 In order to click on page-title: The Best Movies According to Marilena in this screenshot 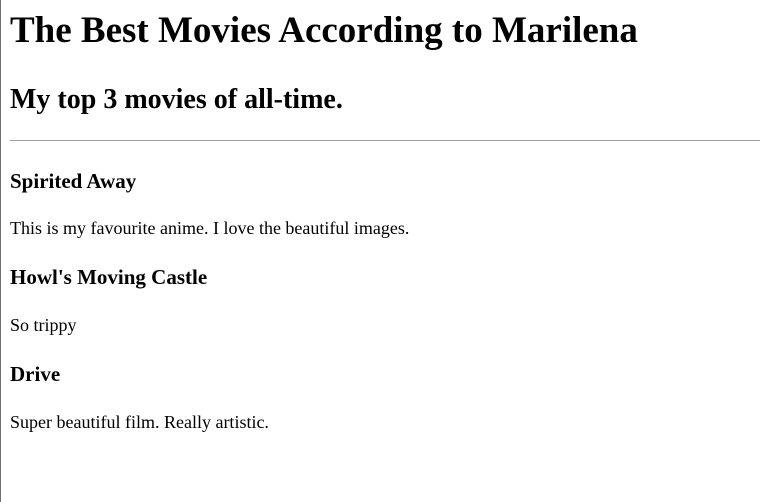, I will do `click(324, 30)`.